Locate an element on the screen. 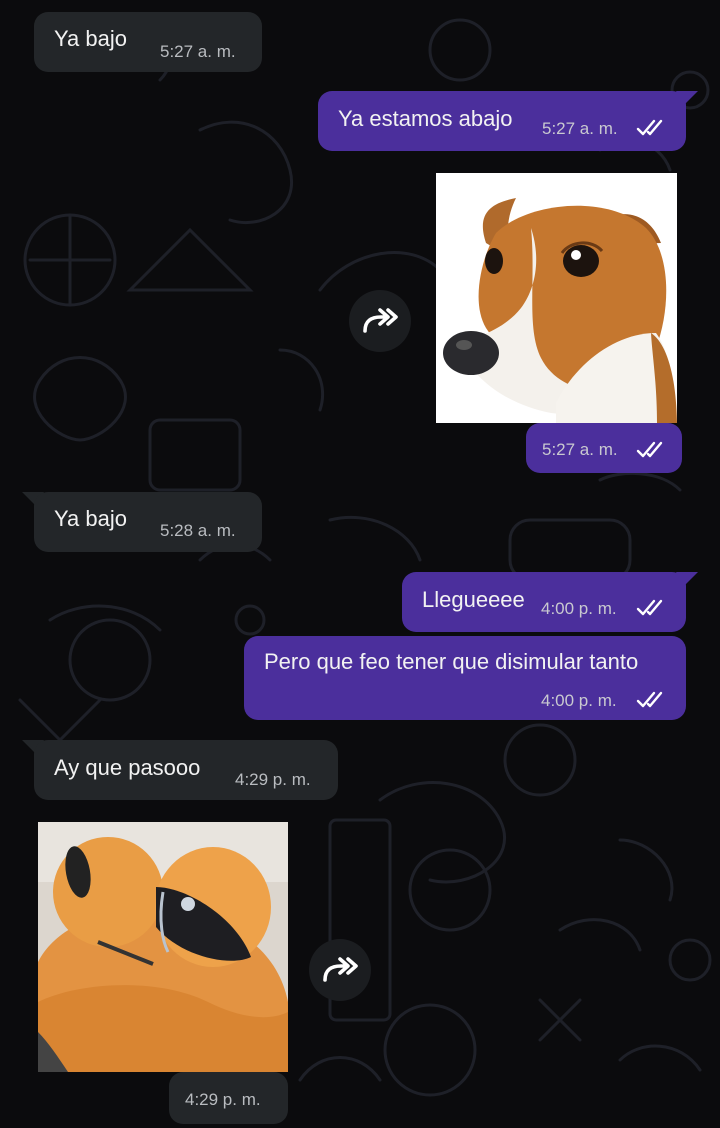 This screenshot has height=1128, width=720. dog-photo is located at coordinates (556, 298).